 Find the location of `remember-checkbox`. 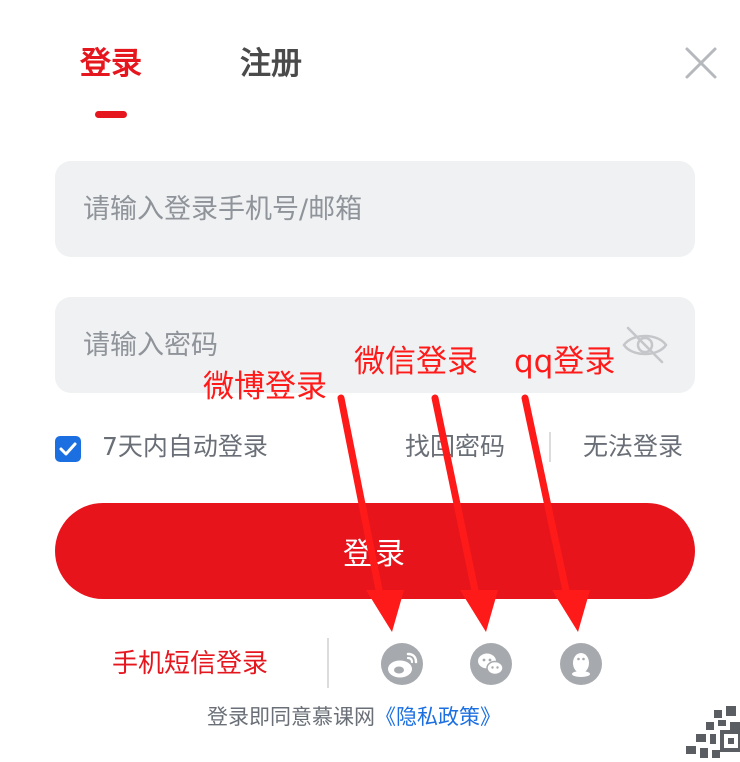

remember-checkbox is located at coordinates (68, 449).